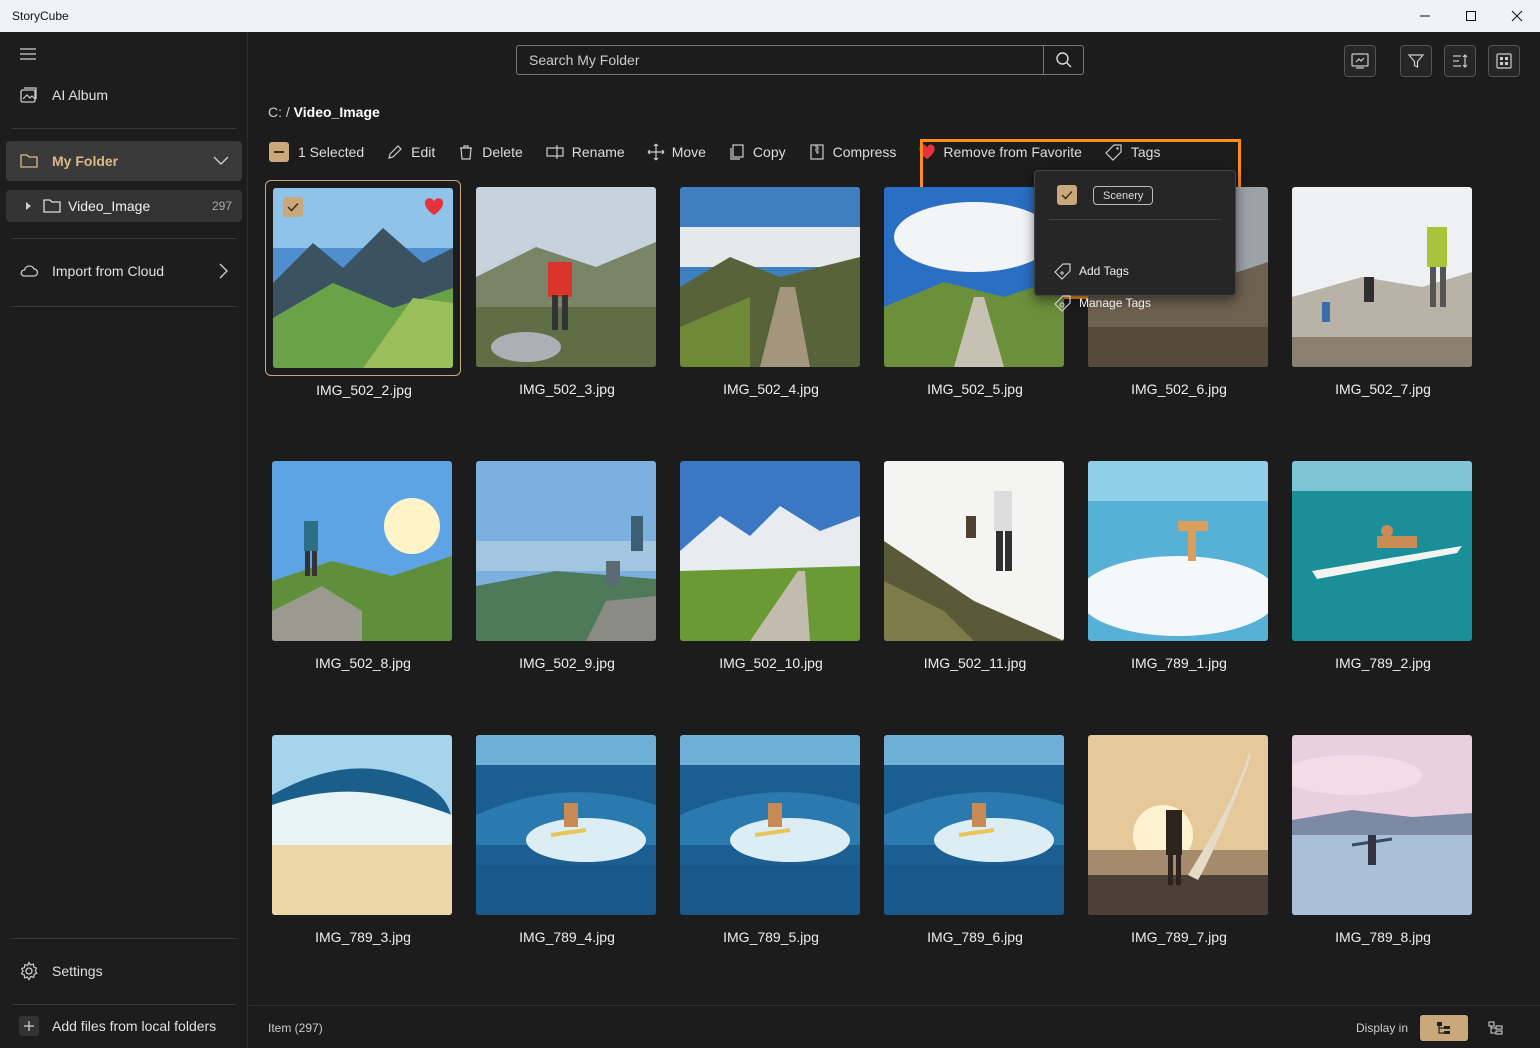  I want to click on folder-icon, so click(29, 161).